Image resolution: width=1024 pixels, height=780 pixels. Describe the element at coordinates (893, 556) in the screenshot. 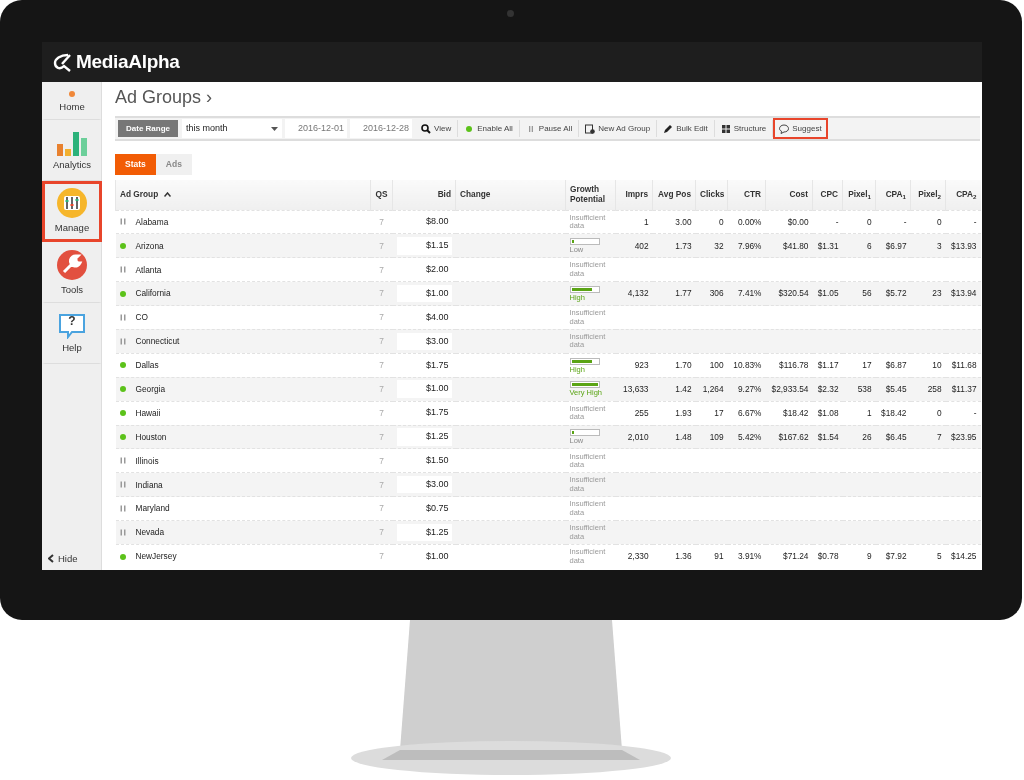

I see `table-cell: $7.92` at that location.